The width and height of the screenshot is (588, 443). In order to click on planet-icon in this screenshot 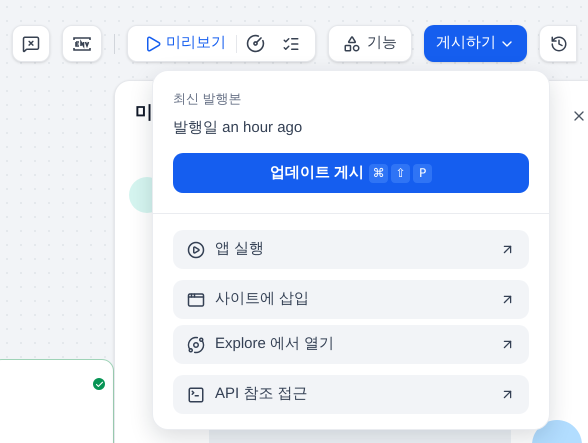, I will do `click(196, 345)`.